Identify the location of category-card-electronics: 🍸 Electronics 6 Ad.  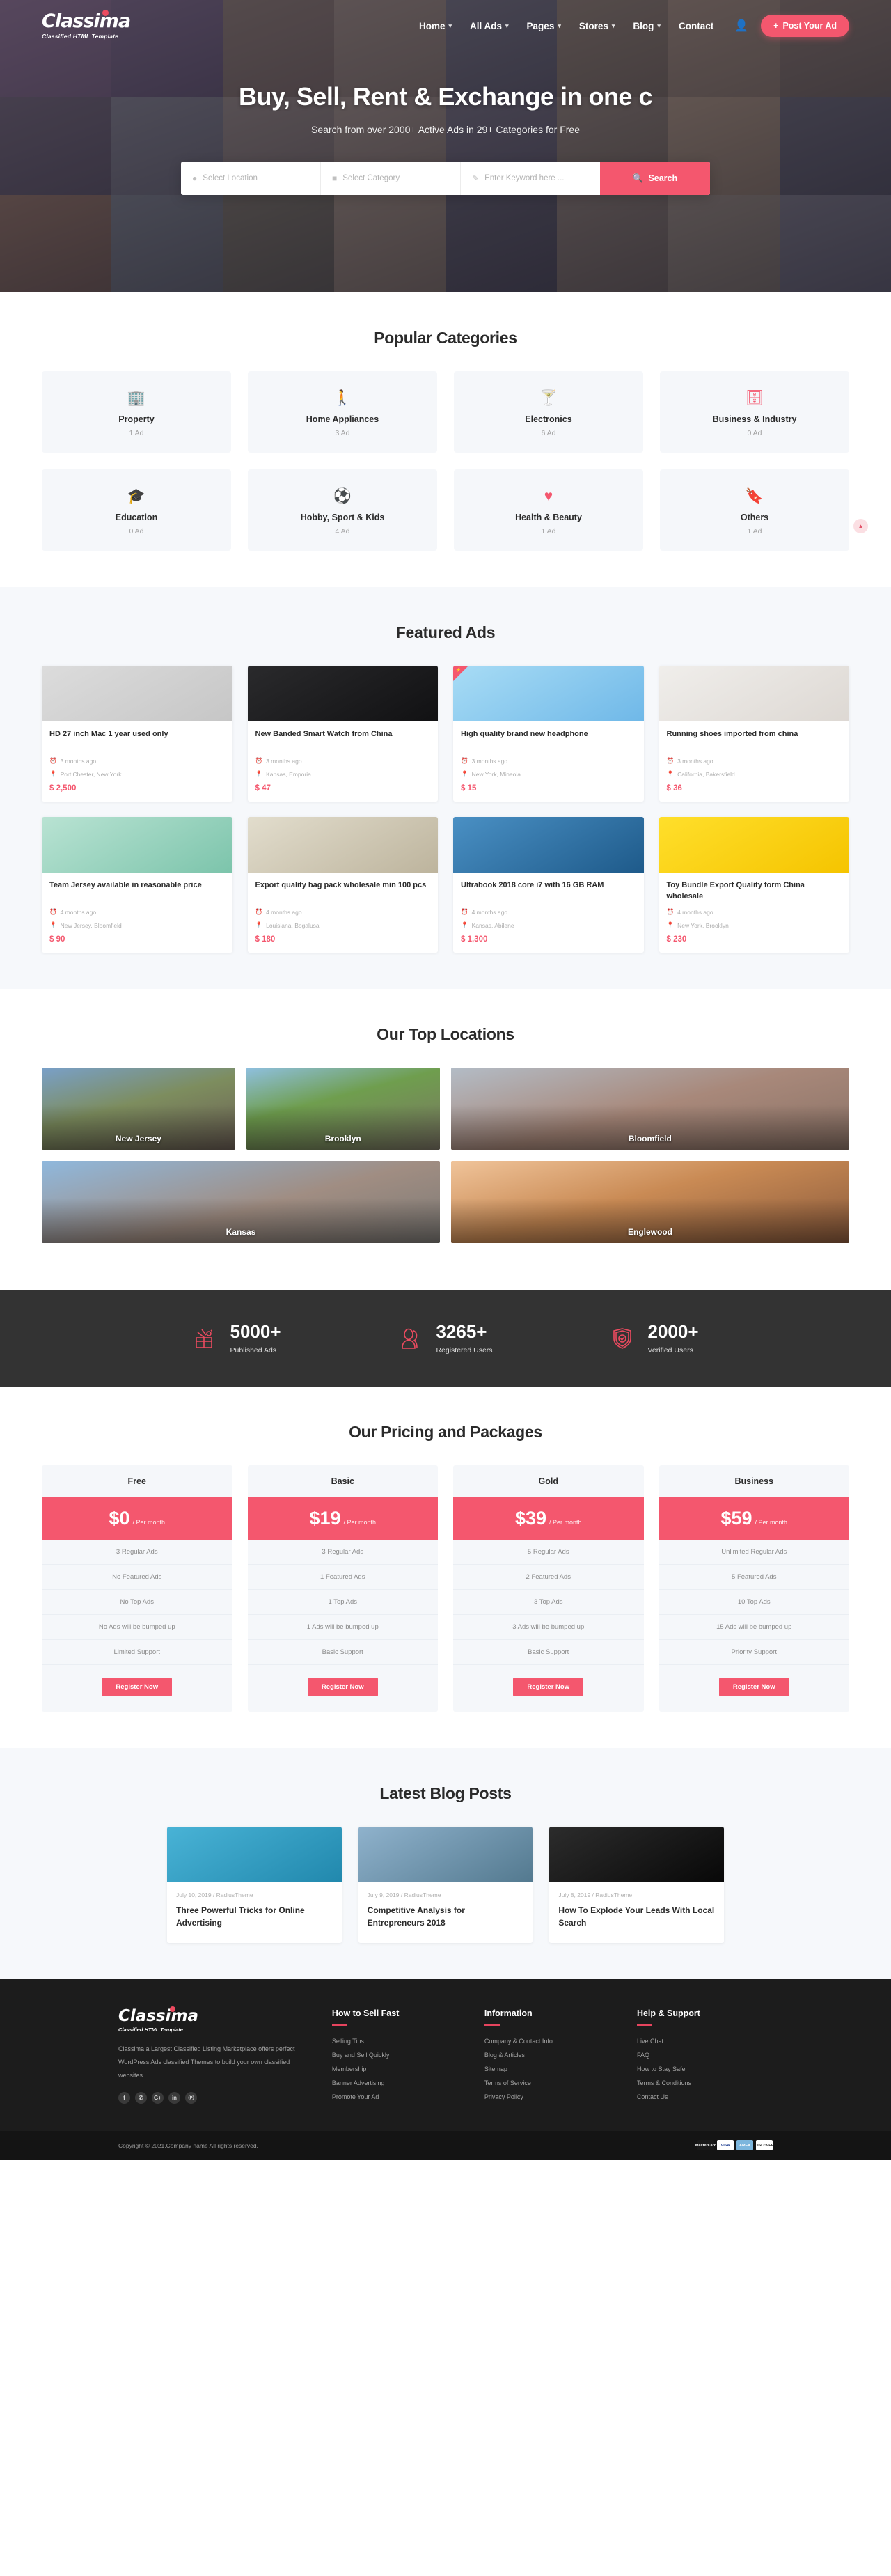
(548, 412).